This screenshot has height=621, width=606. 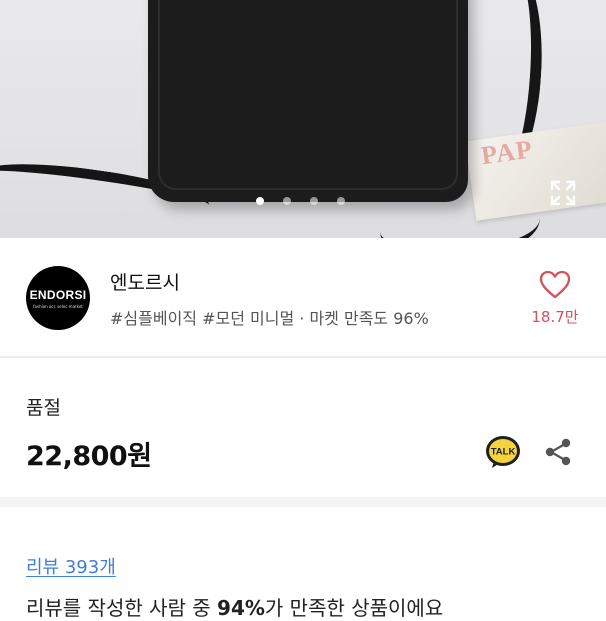 I want to click on talk-icon-label: TALK, so click(x=503, y=452).